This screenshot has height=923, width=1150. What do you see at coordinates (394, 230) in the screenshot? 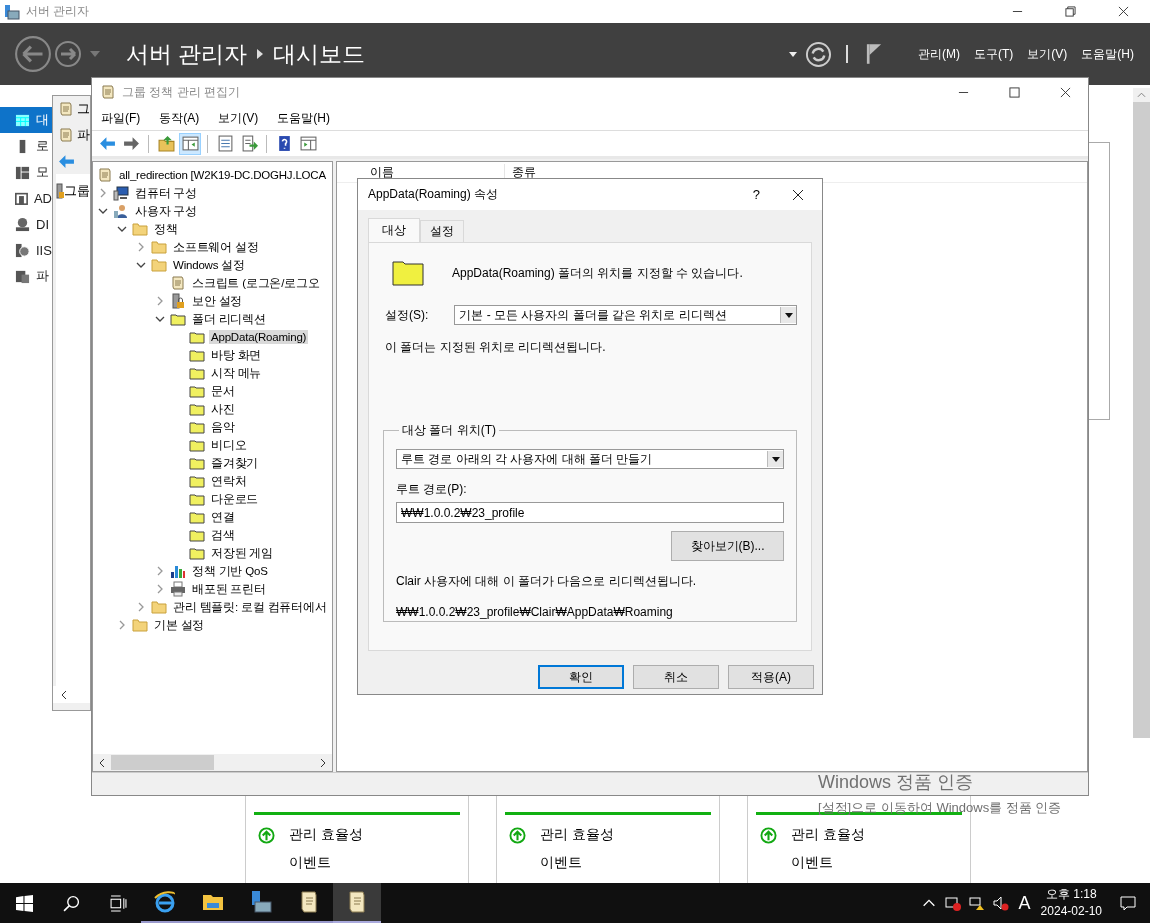
I see `tab: 대상` at bounding box center [394, 230].